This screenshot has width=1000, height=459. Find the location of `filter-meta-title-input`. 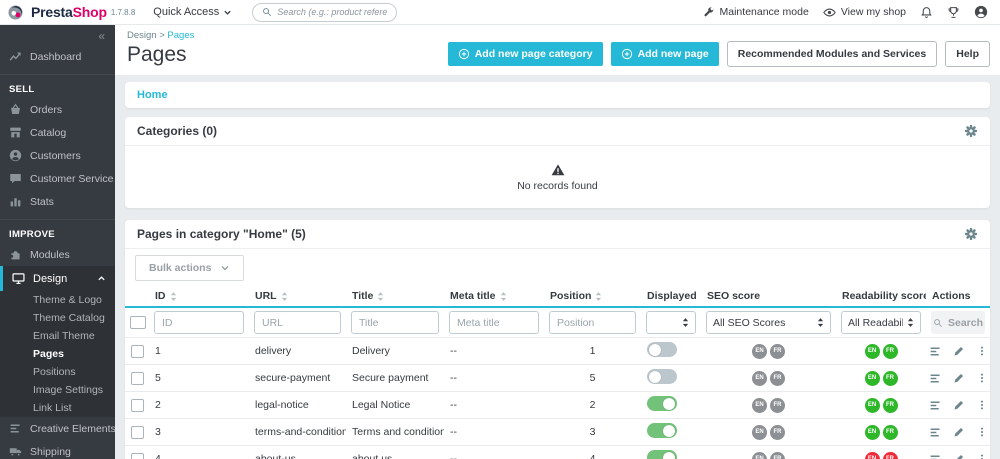

filter-meta-title-input is located at coordinates (494, 322).